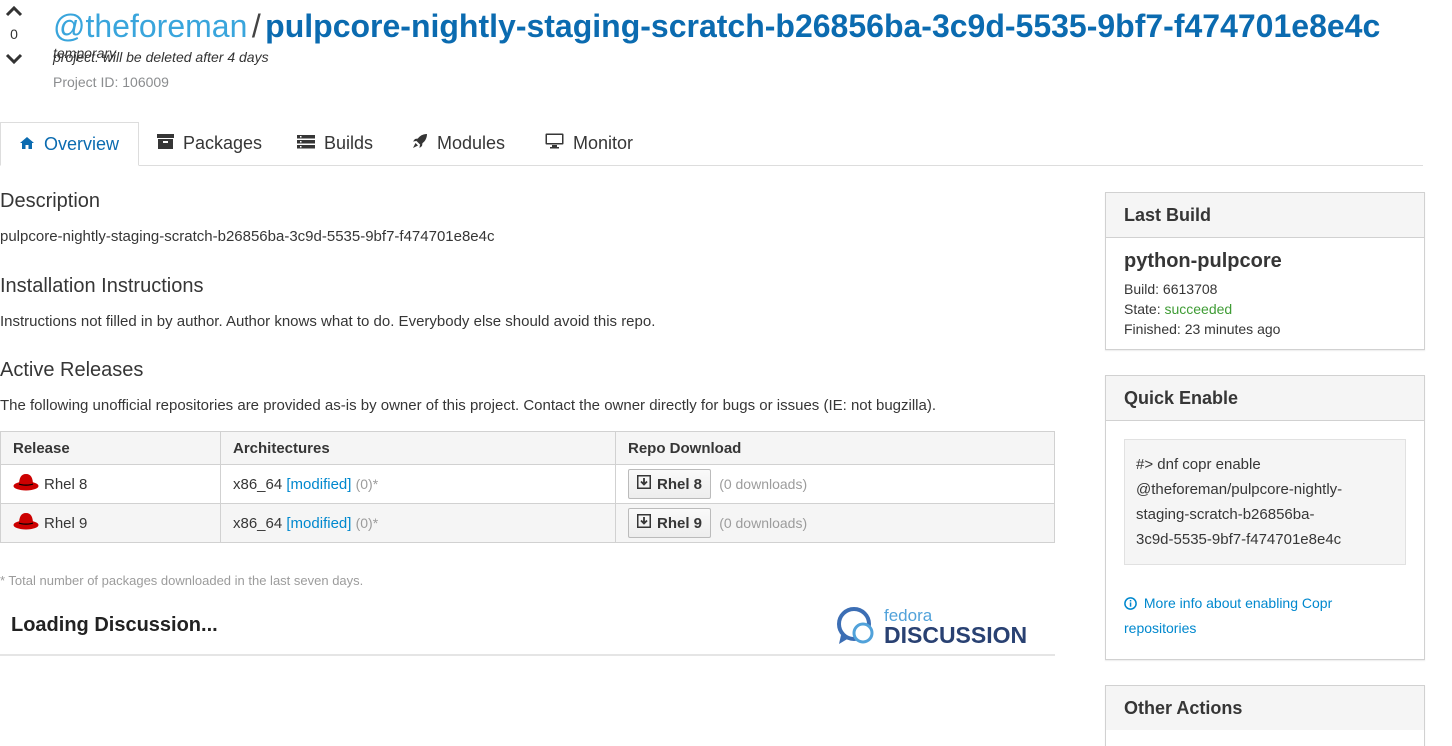 This screenshot has height=746, width=1452. I want to click on tab-packages: Packages, so click(209, 143).